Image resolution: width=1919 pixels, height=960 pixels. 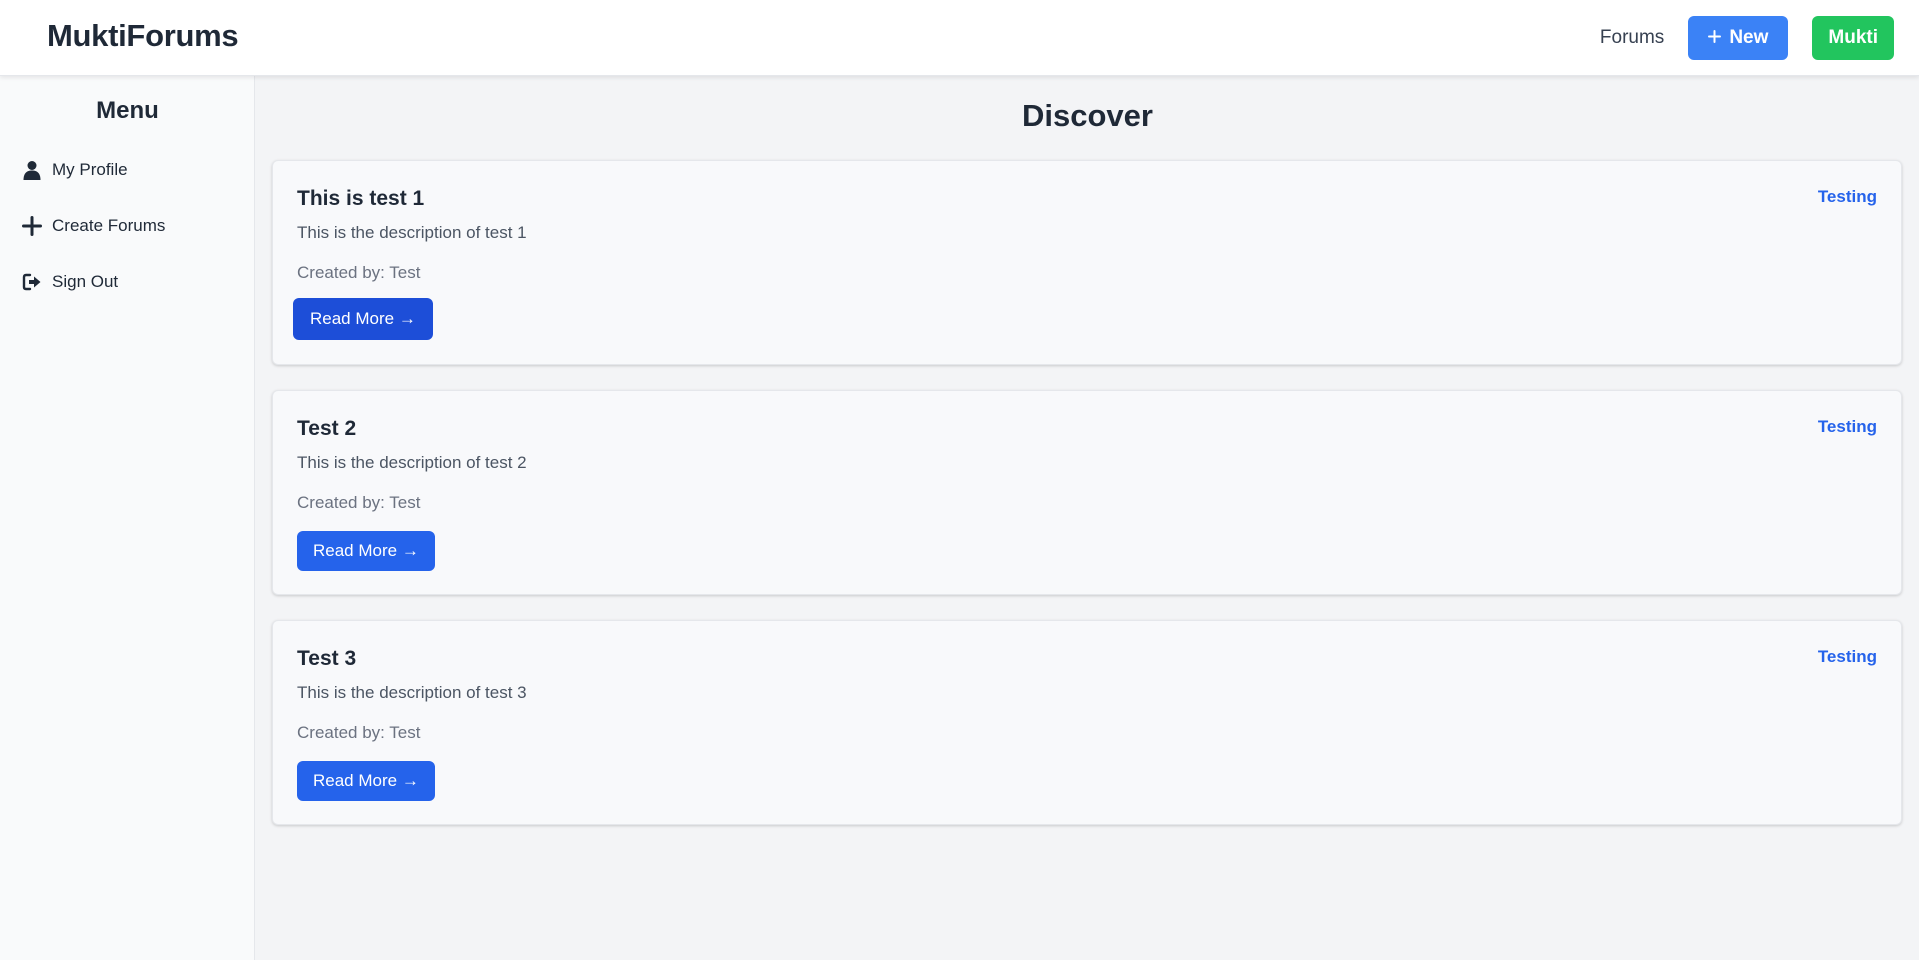 What do you see at coordinates (1087, 115) in the screenshot?
I see `page-title: Discover` at bounding box center [1087, 115].